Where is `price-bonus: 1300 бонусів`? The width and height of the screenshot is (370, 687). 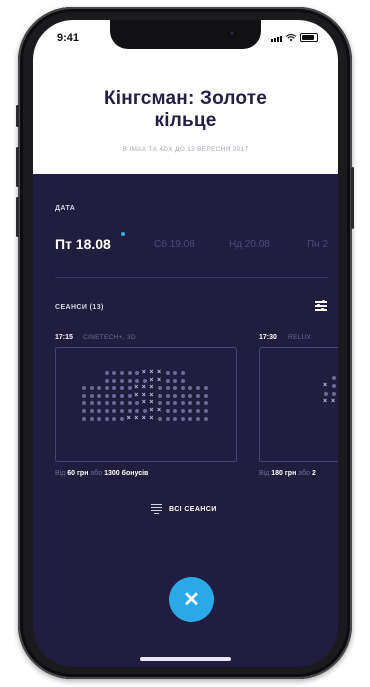 price-bonus: 1300 бонусів is located at coordinates (126, 473).